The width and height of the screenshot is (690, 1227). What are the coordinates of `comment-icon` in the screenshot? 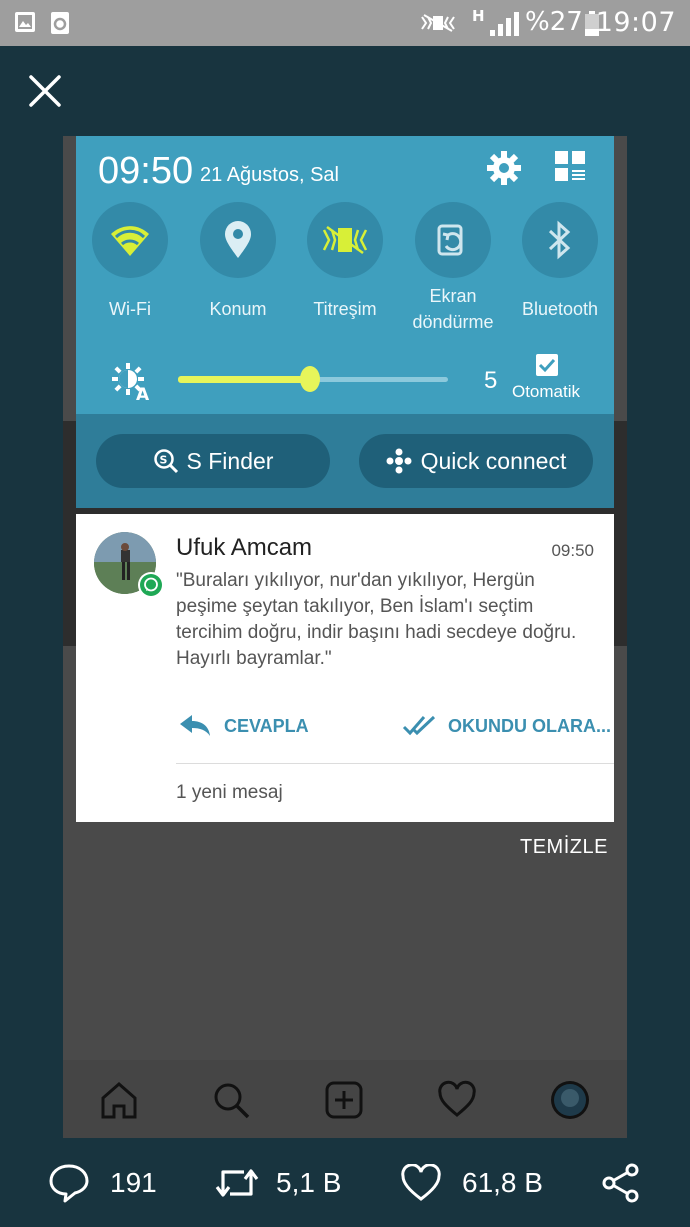 It's located at (69, 1183).